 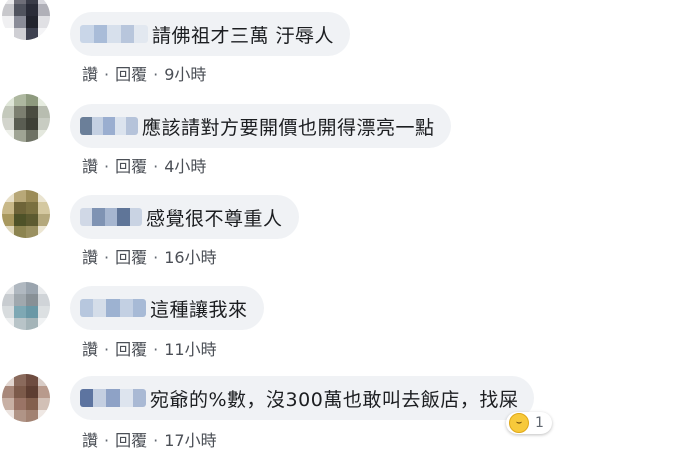 I want to click on reaction-badge: ⌣ 1, so click(x=529, y=423).